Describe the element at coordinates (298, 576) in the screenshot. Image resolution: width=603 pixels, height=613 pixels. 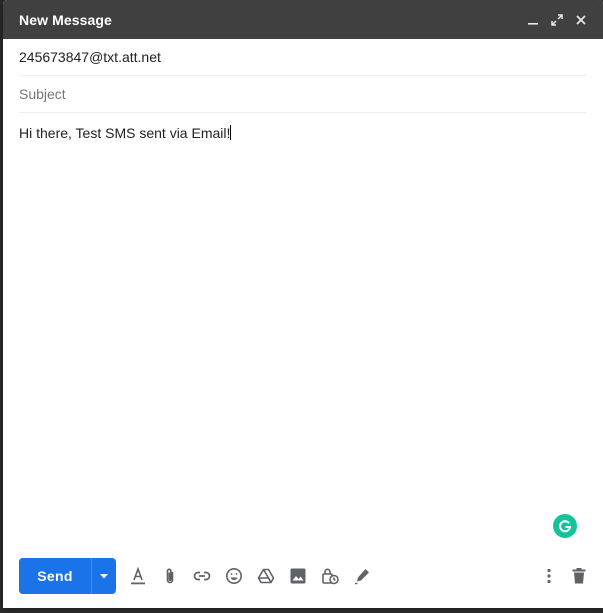
I see `photo-icon` at that location.